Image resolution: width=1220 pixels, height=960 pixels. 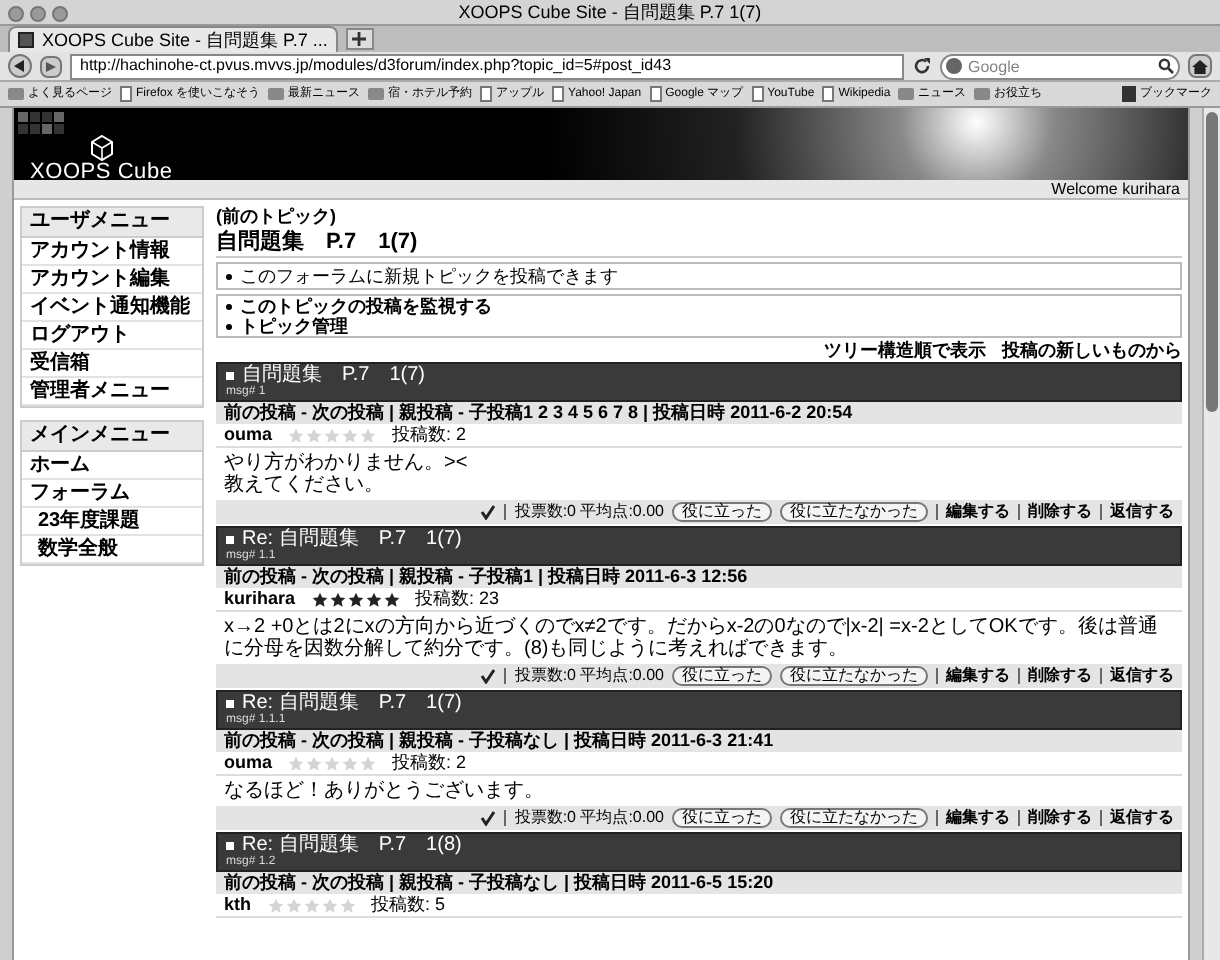 What do you see at coordinates (366, 306) in the screenshot?
I see `action-link: このトピックの投稿を監視する` at bounding box center [366, 306].